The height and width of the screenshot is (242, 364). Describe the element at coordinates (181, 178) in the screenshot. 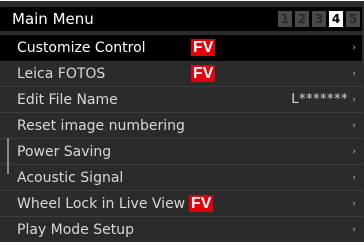

I see `menu-item-acoustic-signal: Acoustic Signal ›` at that location.